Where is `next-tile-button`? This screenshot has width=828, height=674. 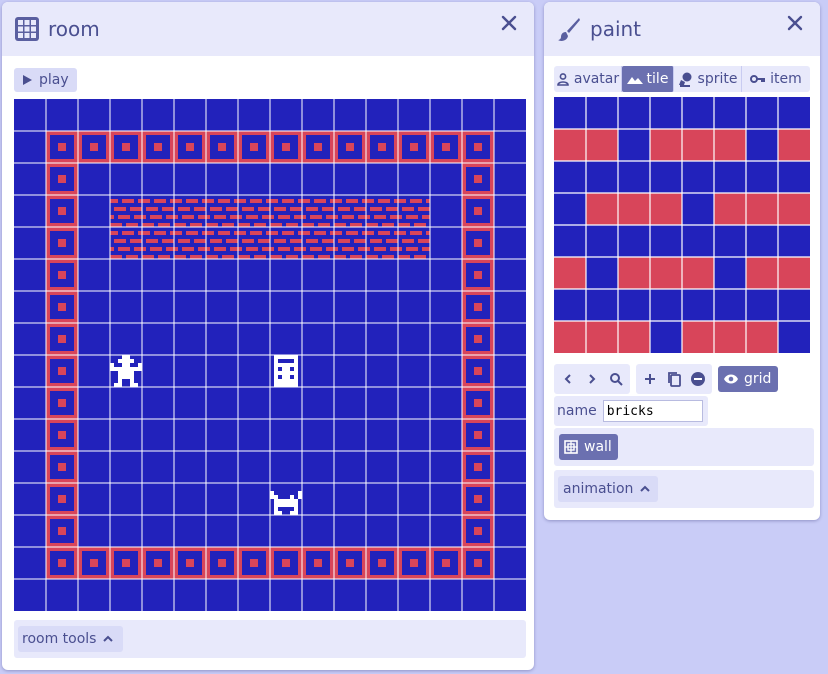
next-tile-button is located at coordinates (592, 379).